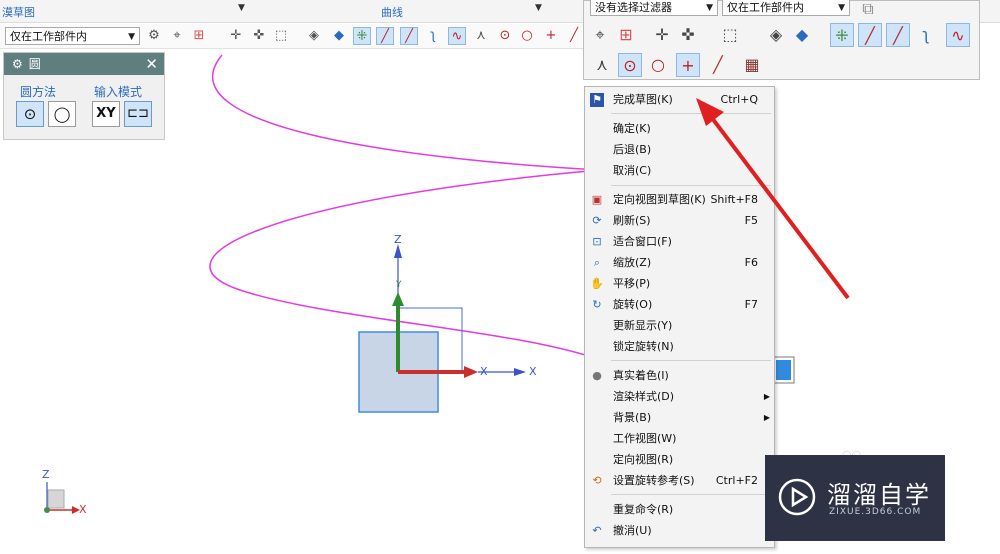 Image resolution: width=1000 pixels, height=554 pixels. I want to click on menu-item-lock-rotation: 锁定旋转(N), so click(679, 347).